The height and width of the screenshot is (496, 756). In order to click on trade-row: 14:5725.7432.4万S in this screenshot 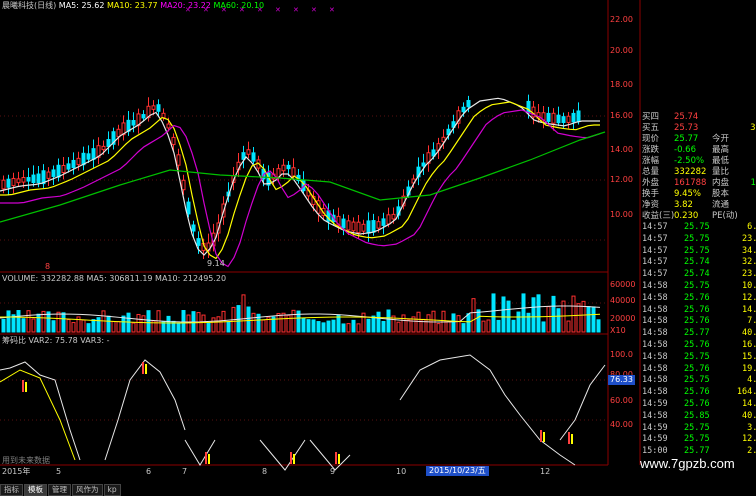, I will do `click(699, 262)`.